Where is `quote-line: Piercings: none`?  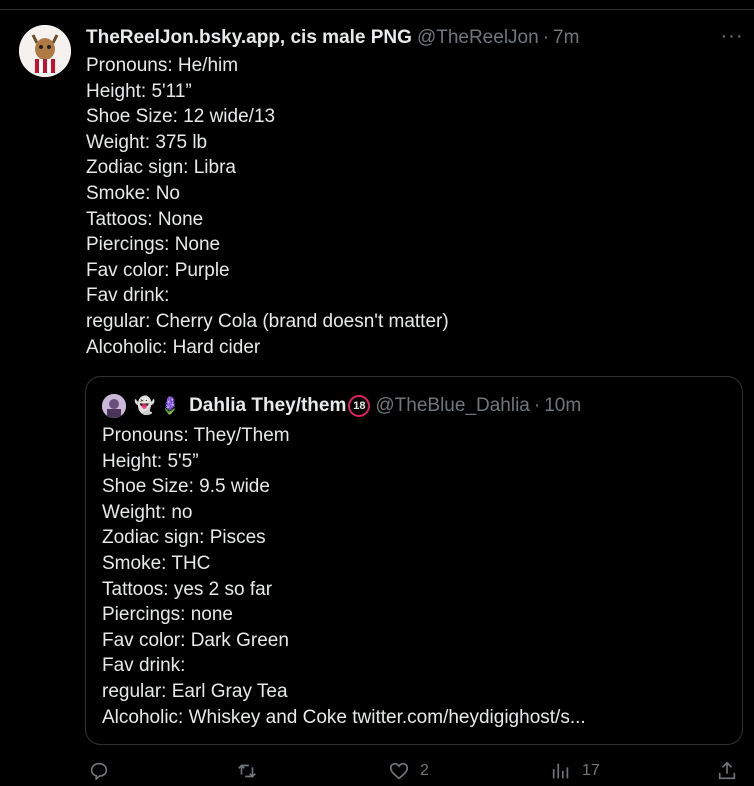 quote-line: Piercings: none is located at coordinates (167, 615).